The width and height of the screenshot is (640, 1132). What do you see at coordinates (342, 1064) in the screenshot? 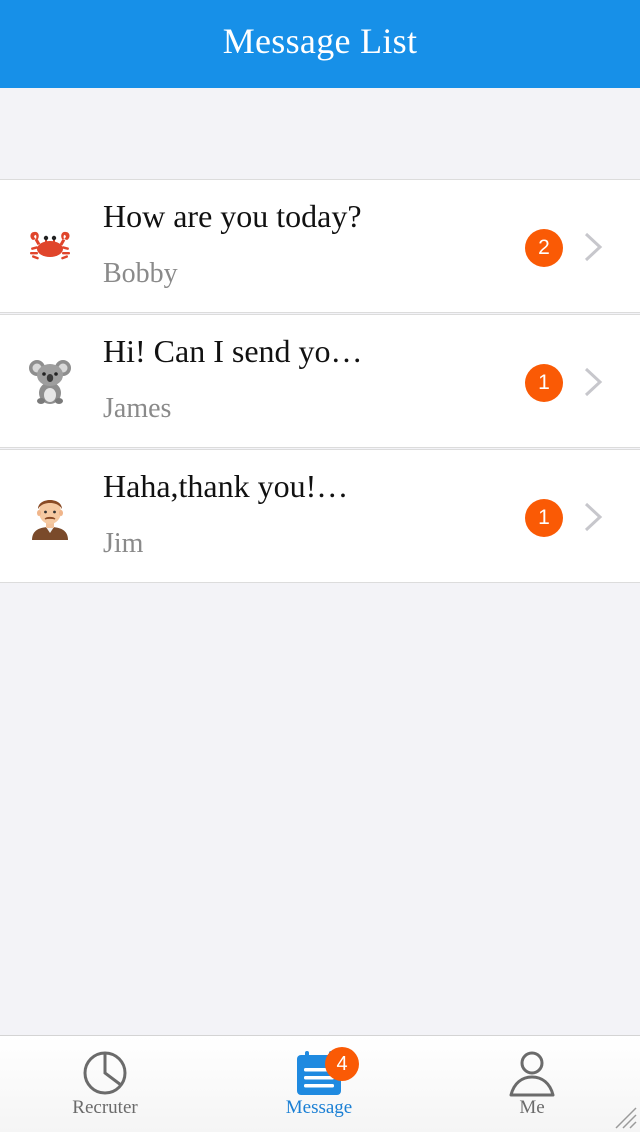
I see `tab-badge: 4` at bounding box center [342, 1064].